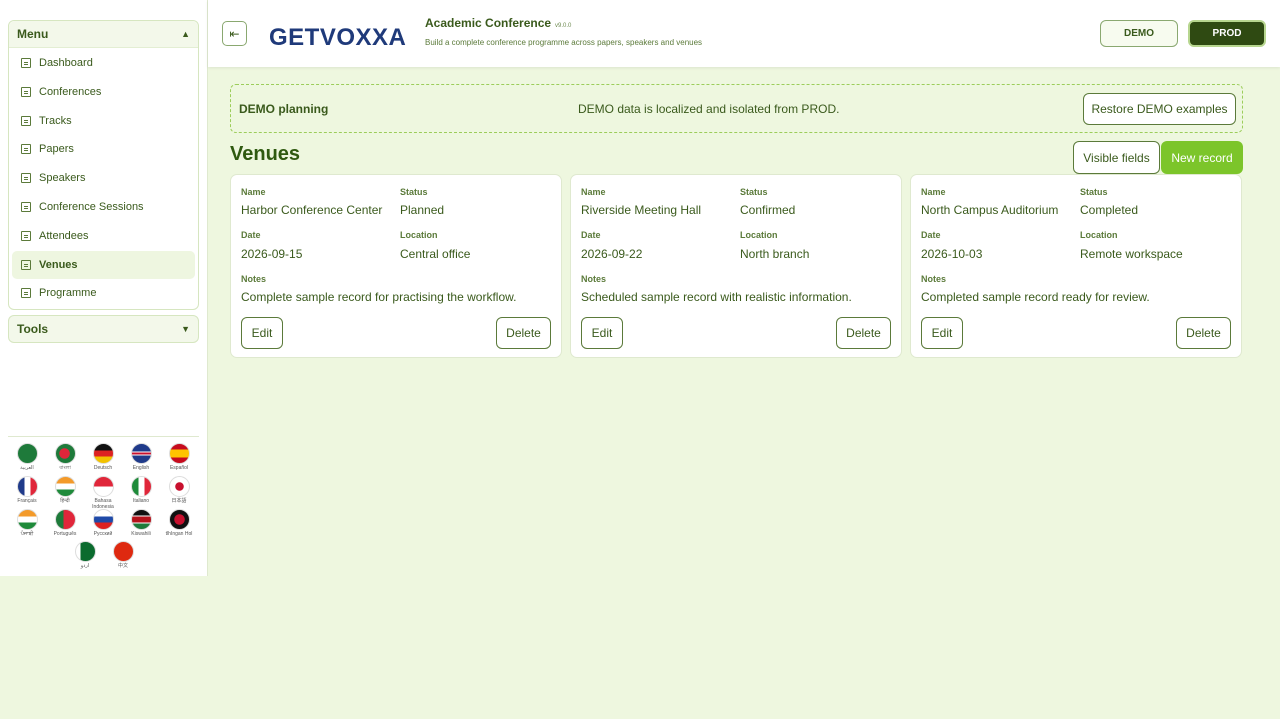 Image resolution: width=1280 pixels, height=719 pixels. Describe the element at coordinates (103, 236) in the screenshot. I see `sidebar-item-attendees: Attendees` at that location.